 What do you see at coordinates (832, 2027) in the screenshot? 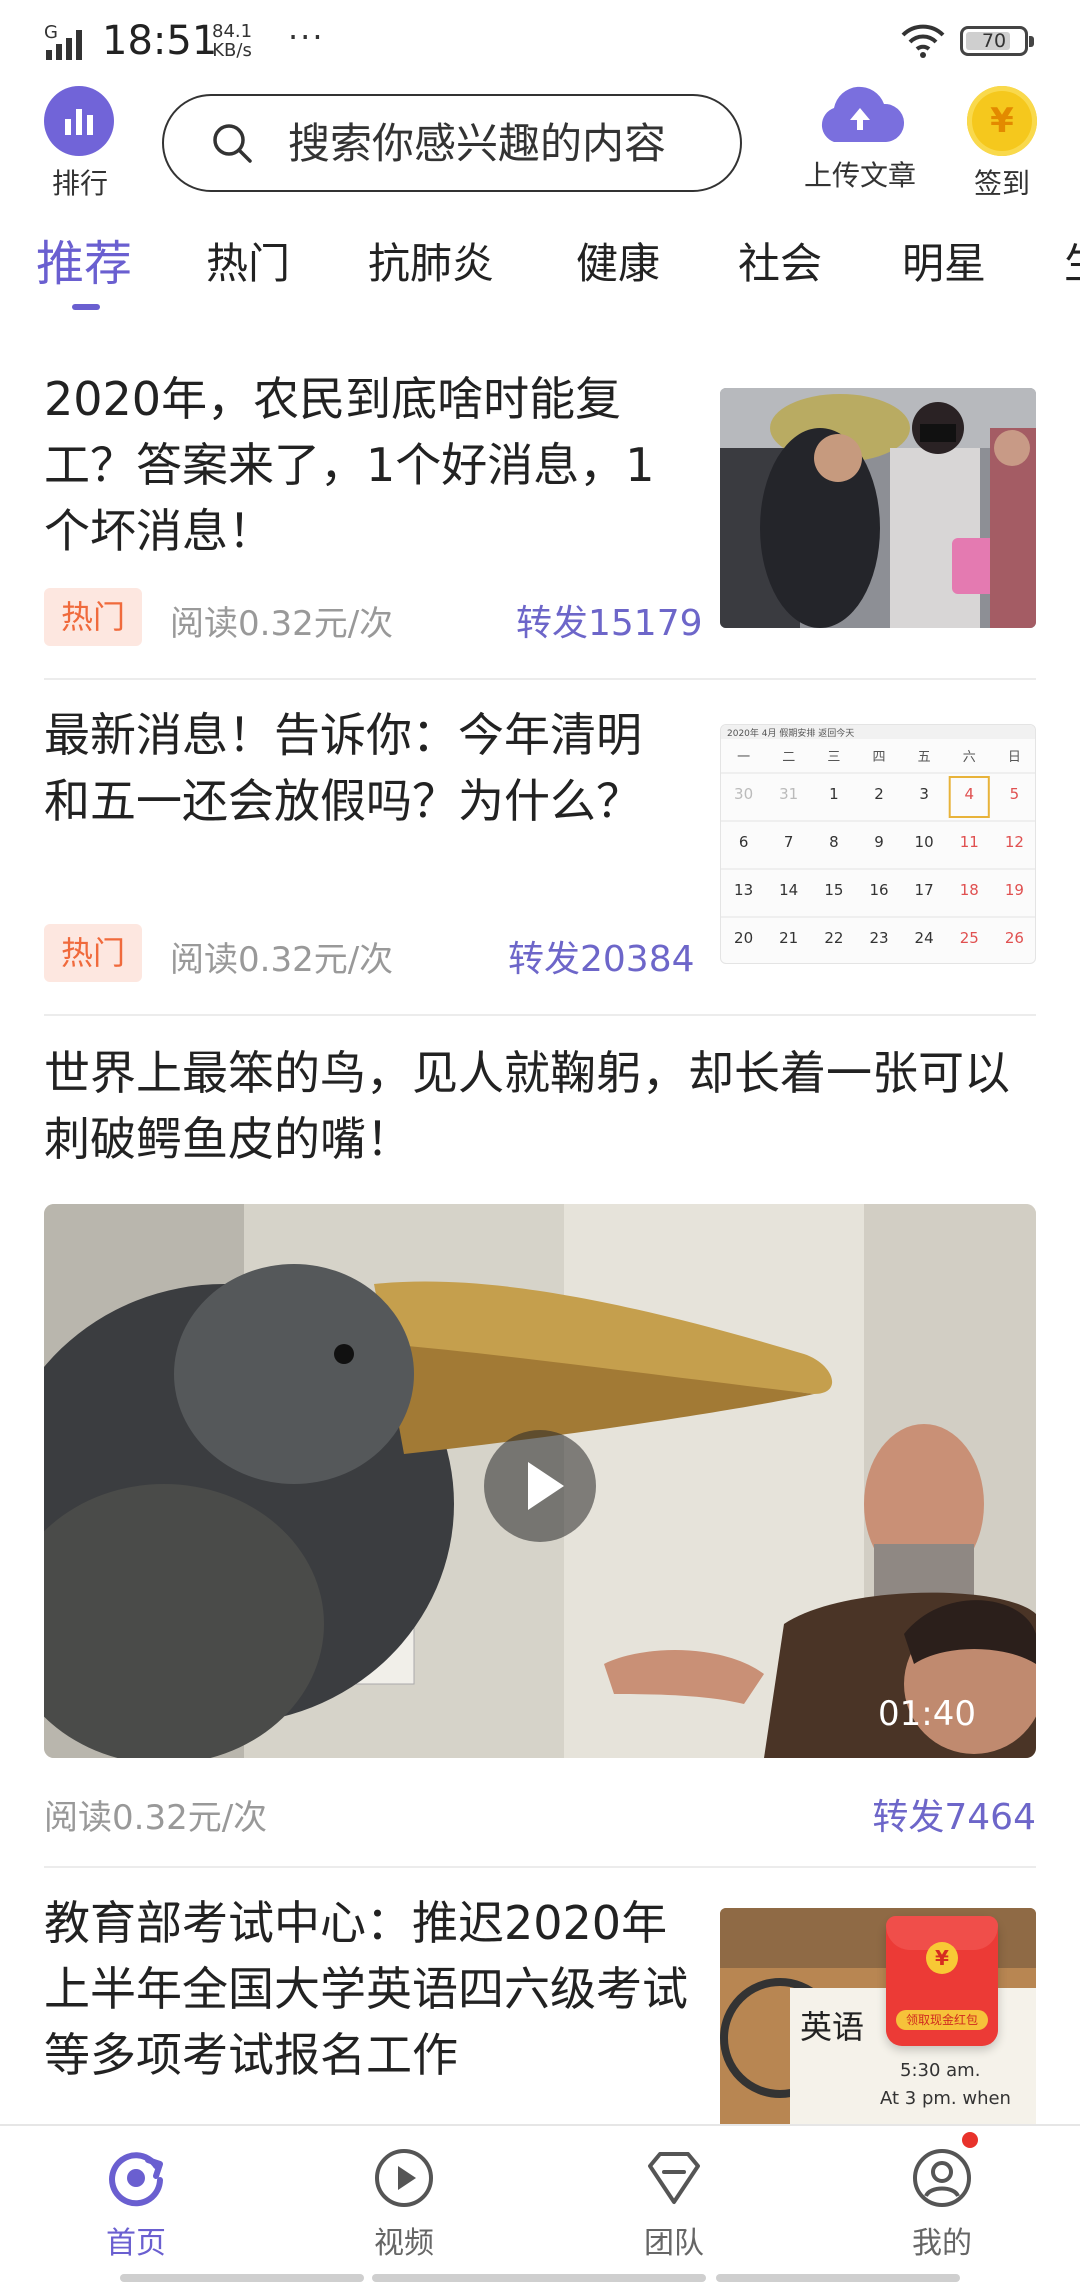
I see `svg-text: 英语` at bounding box center [832, 2027].